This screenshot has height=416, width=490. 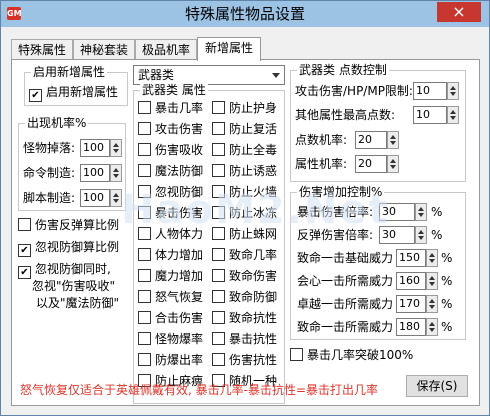 What do you see at coordinates (276, 75) in the screenshot?
I see `chevron-down-icon` at bounding box center [276, 75].